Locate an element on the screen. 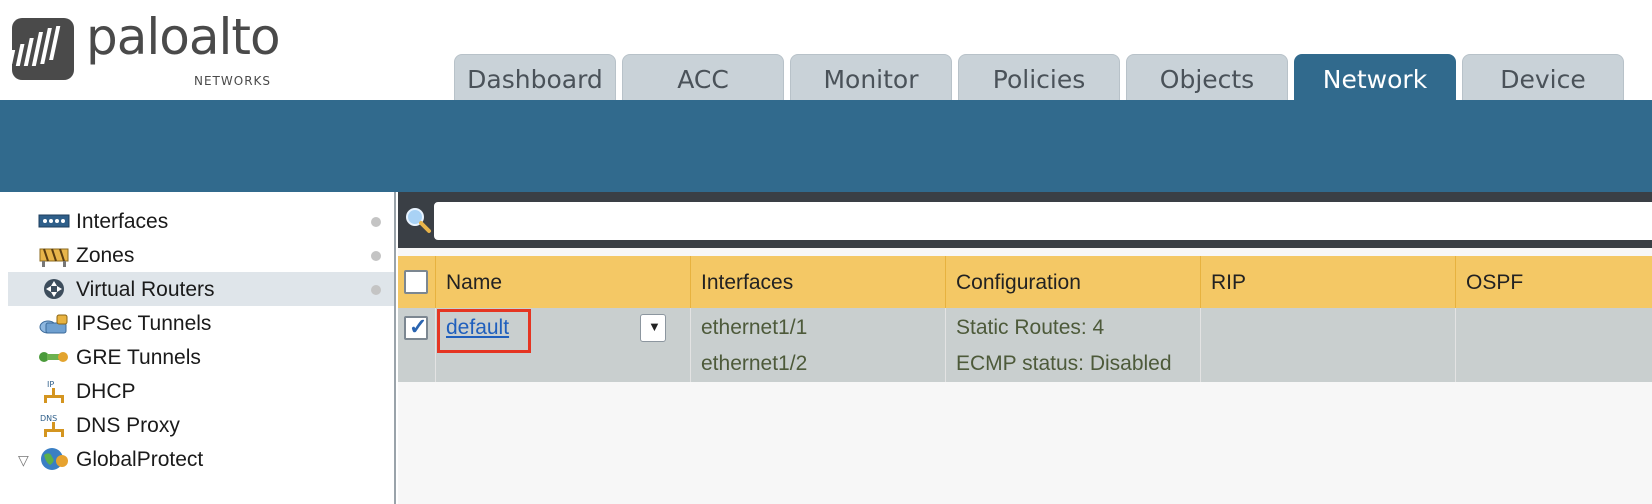 The height and width of the screenshot is (504, 1652). search-icon is located at coordinates (418, 220).